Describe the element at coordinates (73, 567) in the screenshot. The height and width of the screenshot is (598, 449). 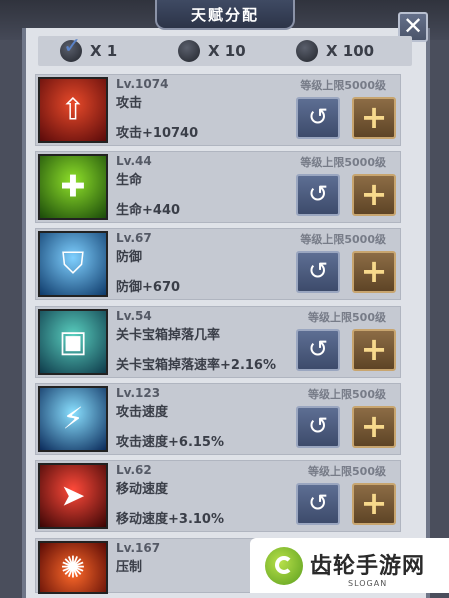
I see `suppress-icon: ✺` at that location.